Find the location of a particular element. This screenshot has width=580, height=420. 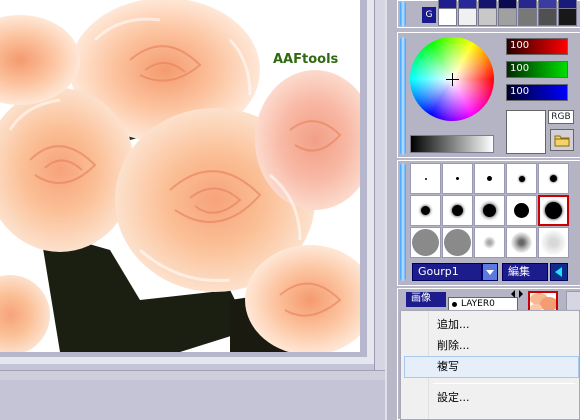

canvas-vertical-scrollbar is located at coordinates (379, 188).